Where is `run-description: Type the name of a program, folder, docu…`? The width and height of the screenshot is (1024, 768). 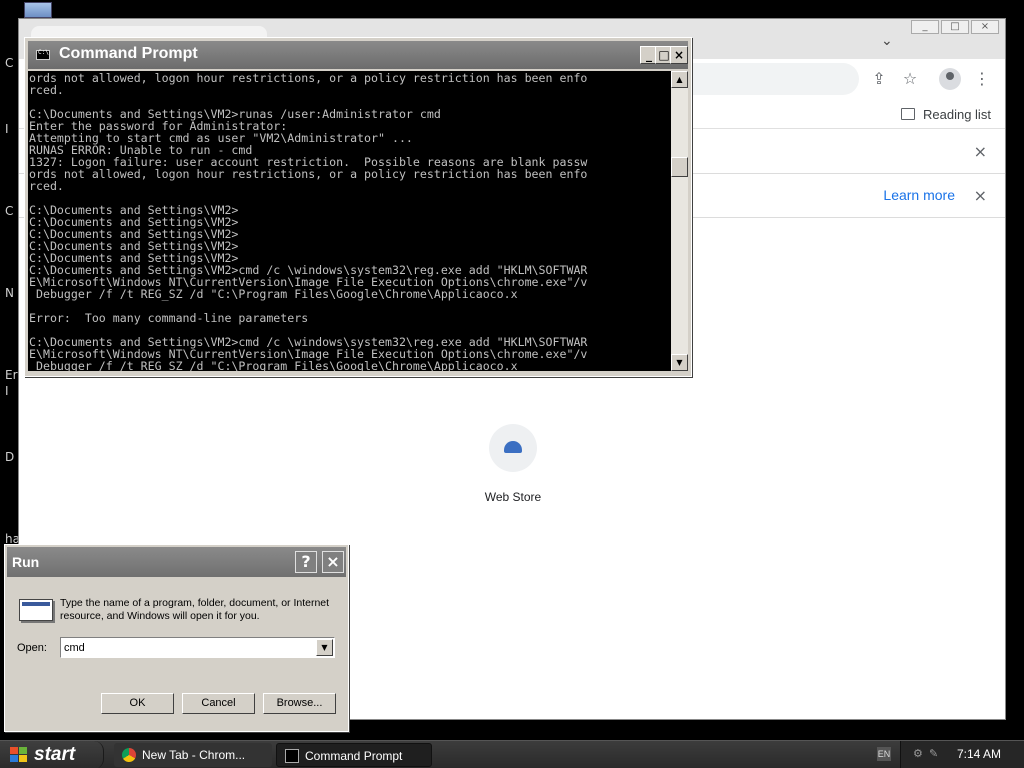 run-description: Type the name of a program, folder, docu… is located at coordinates (195, 609).